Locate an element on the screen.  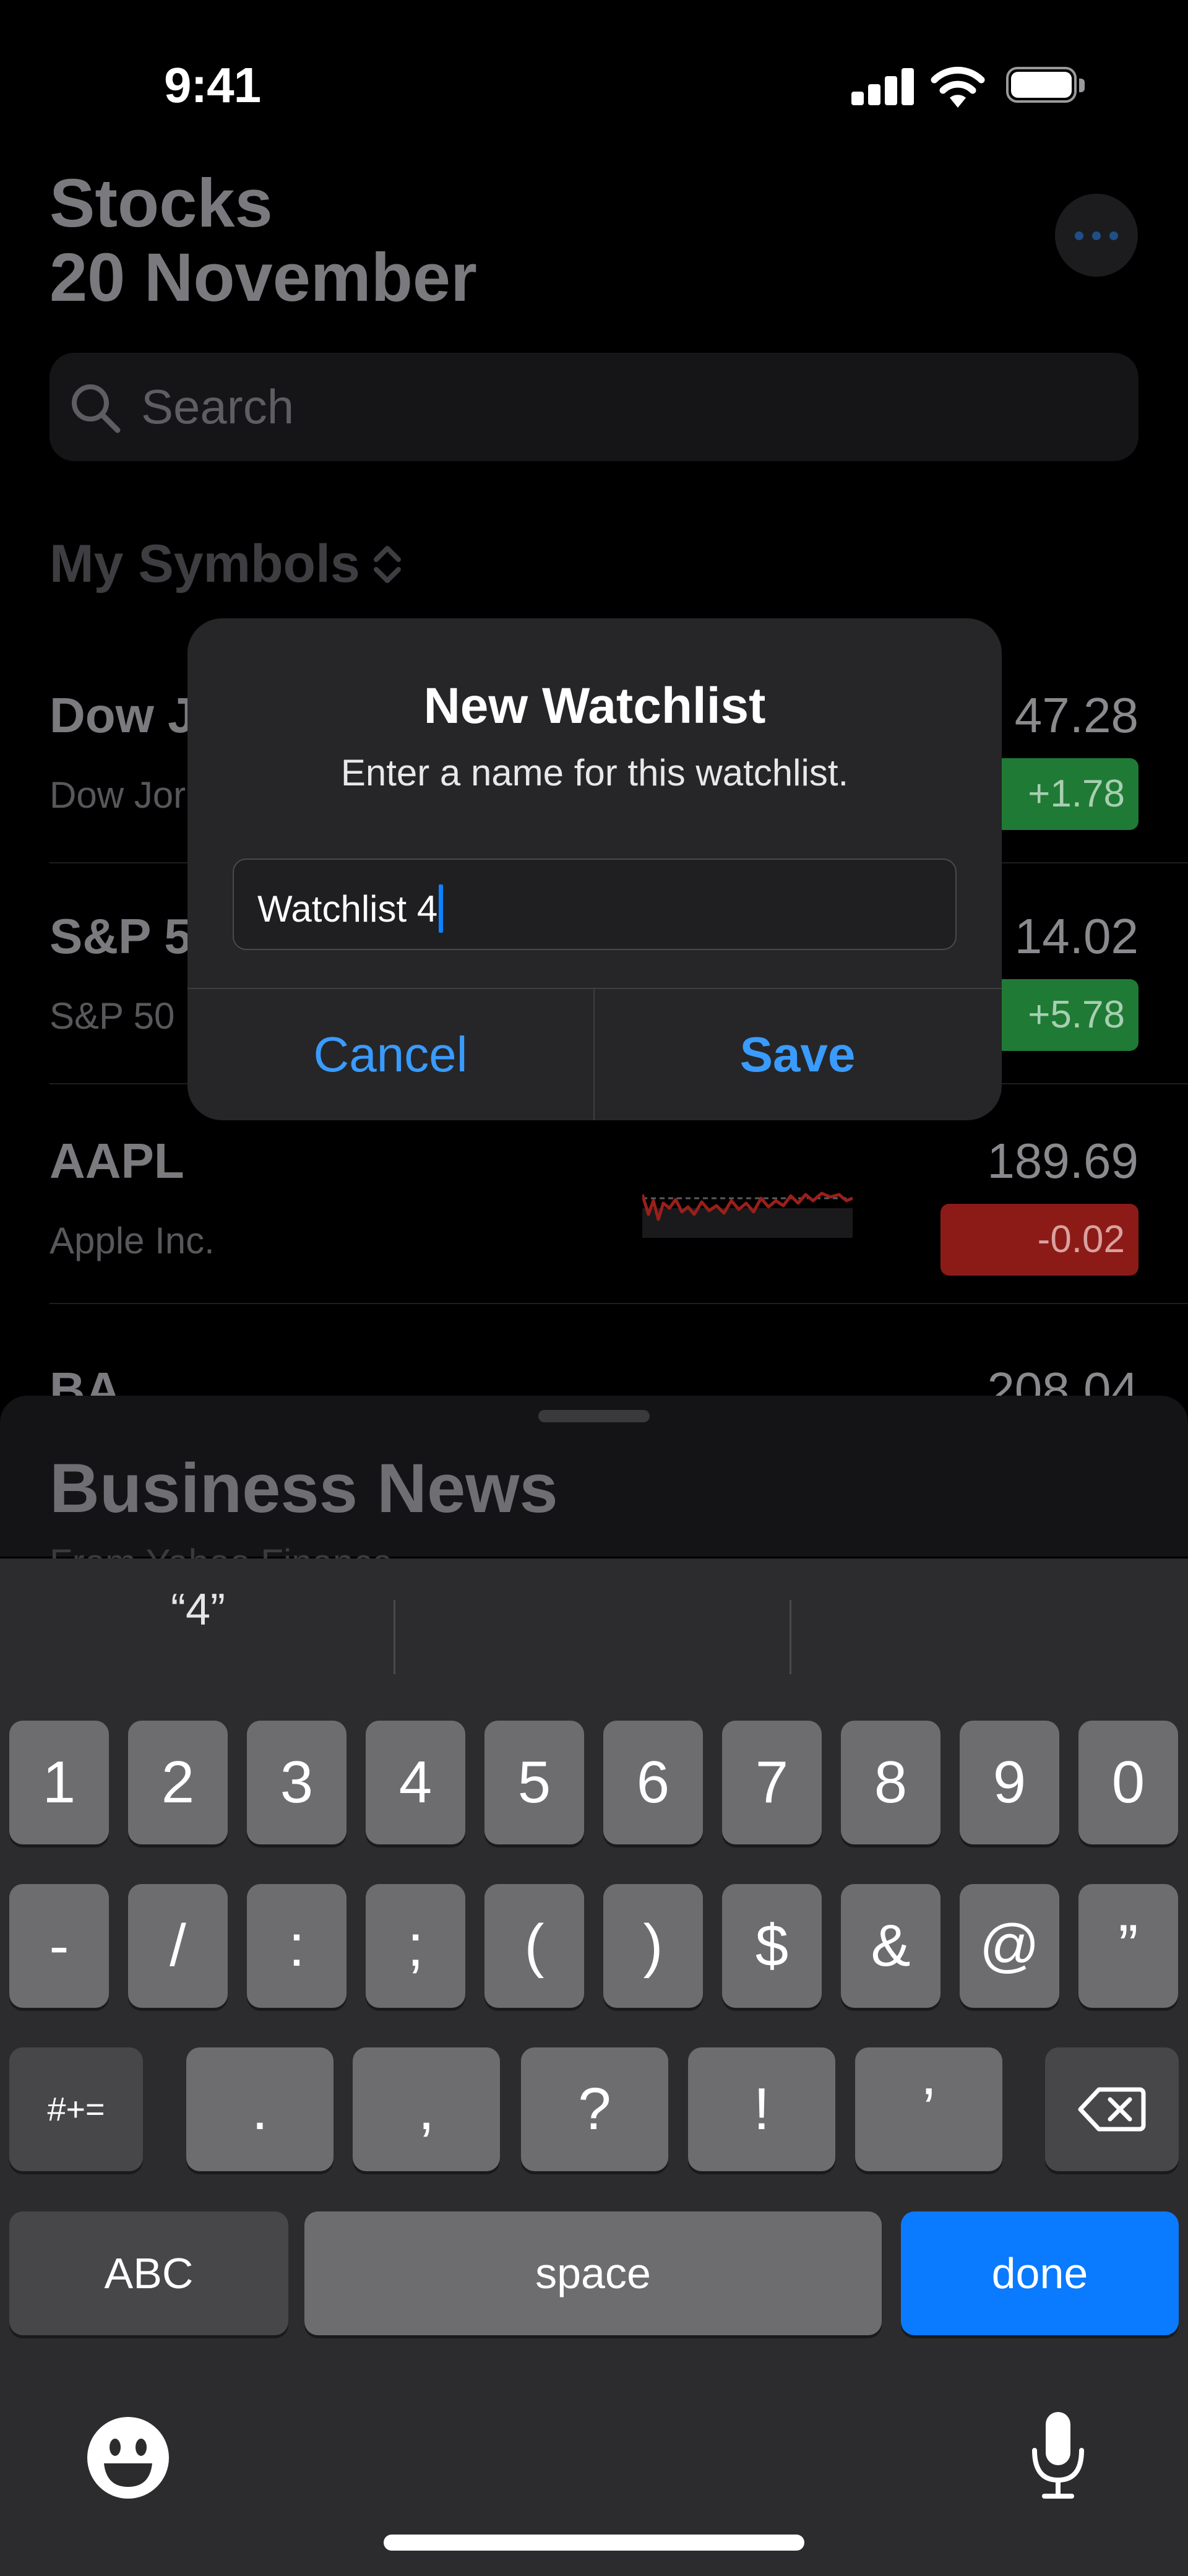
sheet-grabber is located at coordinates (594, 1416).